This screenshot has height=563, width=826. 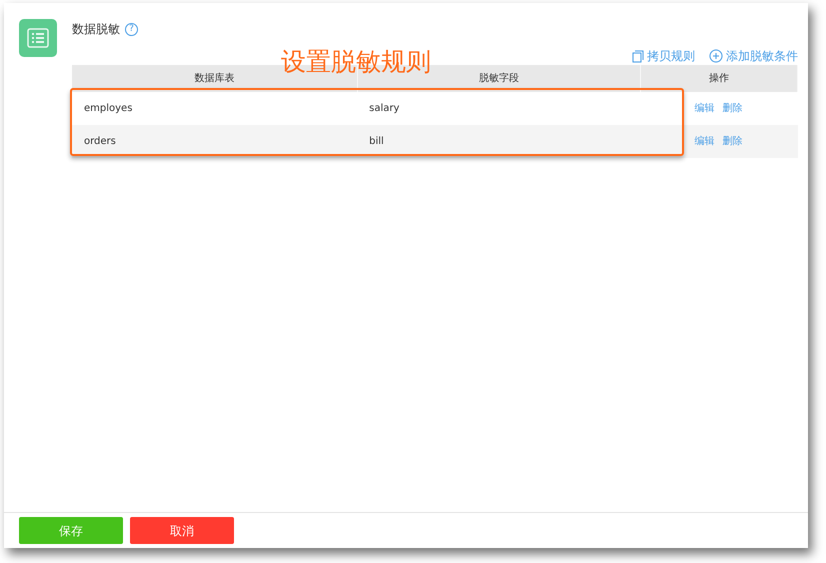 What do you see at coordinates (663, 56) in the screenshot?
I see `copy-rule-link: 拷贝规则` at bounding box center [663, 56].